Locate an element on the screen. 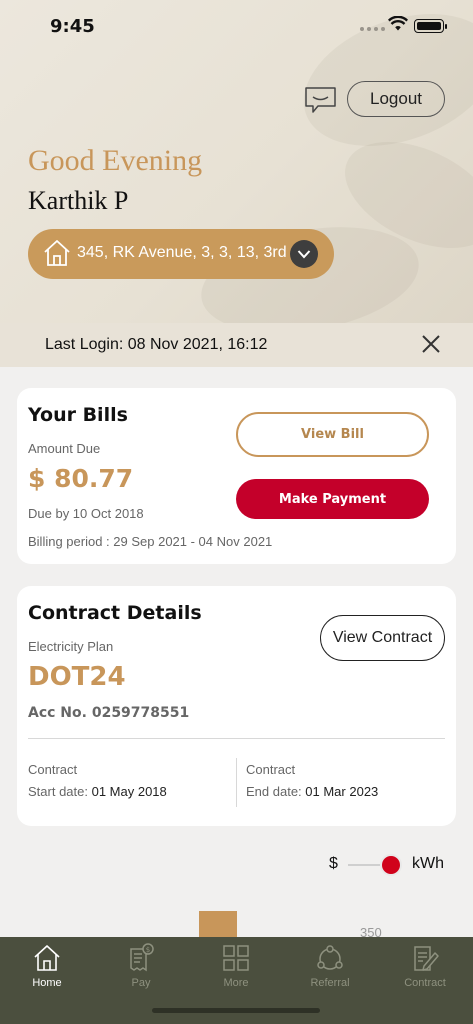  nav-item-pay: $ Pay is located at coordinates (141, 967).